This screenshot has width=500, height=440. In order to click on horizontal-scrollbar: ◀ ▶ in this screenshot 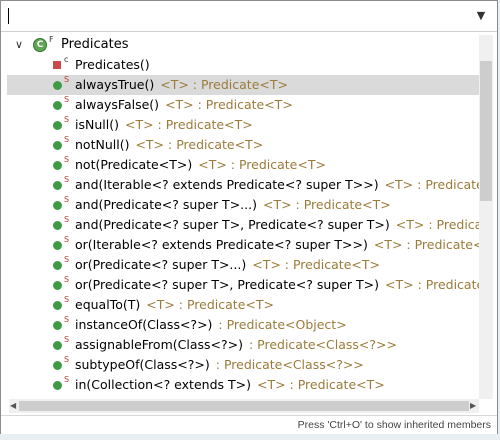, I will do `click(244, 406)`.